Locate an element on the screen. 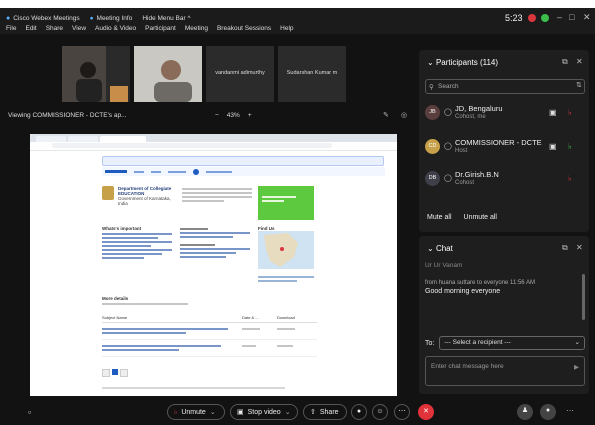 The width and height of the screenshot is (595, 425). participant-search-input: ⚲ Search is located at coordinates (505, 86).